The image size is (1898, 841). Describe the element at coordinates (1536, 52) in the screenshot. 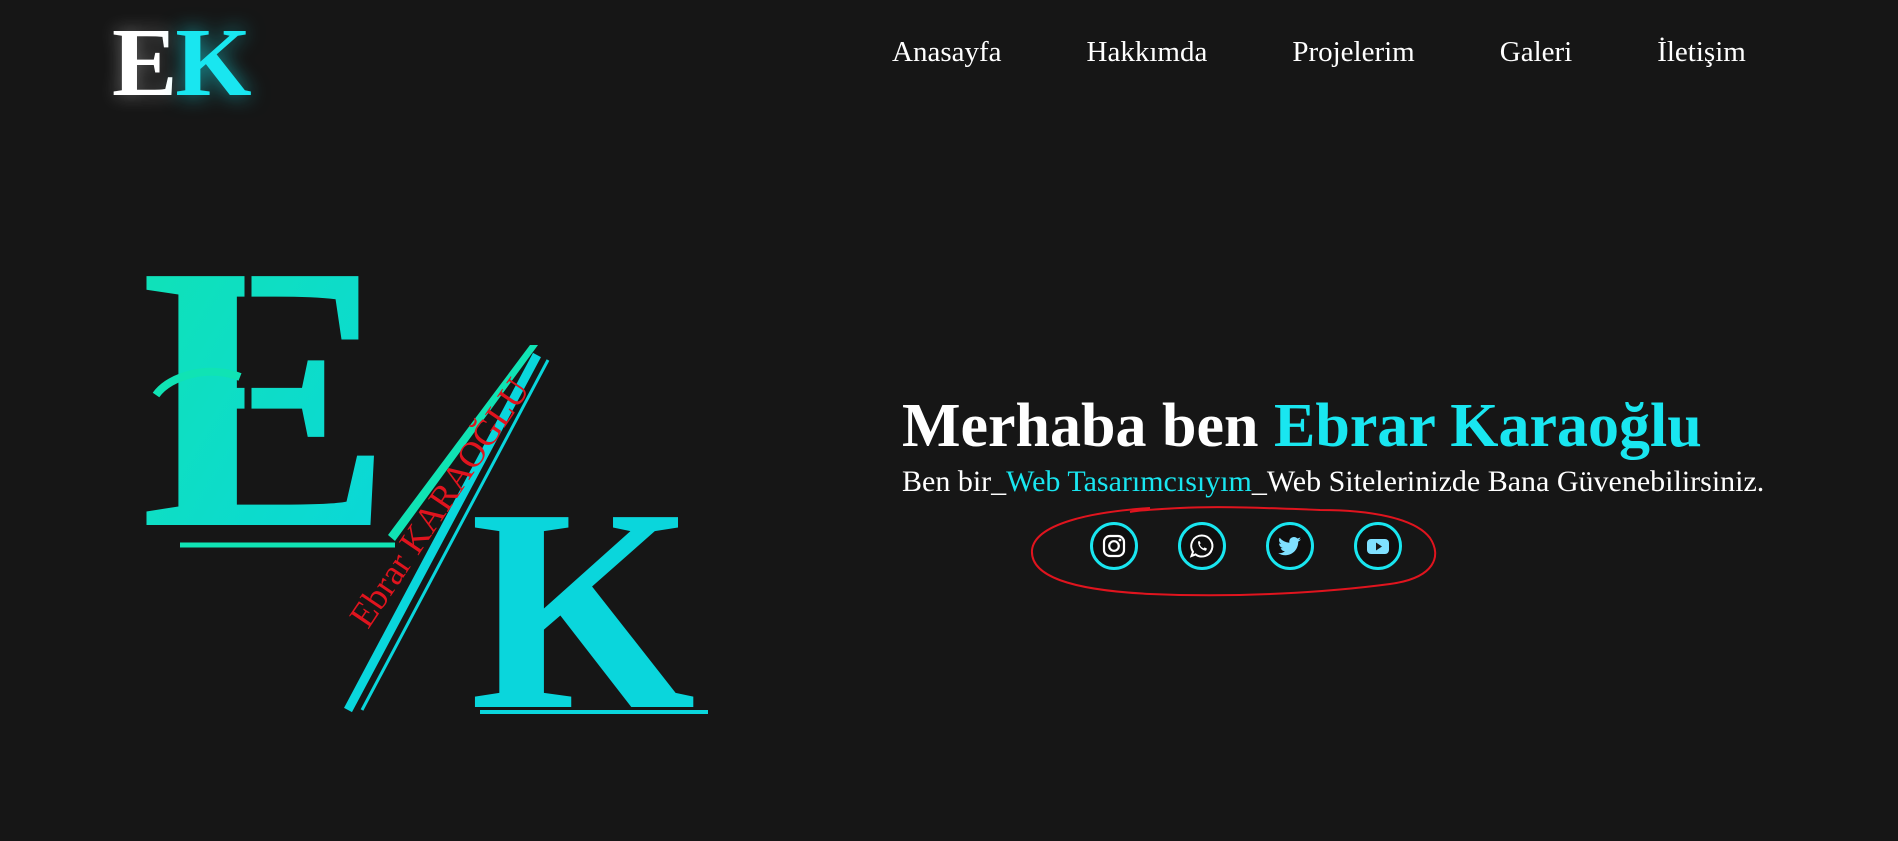

I see `nav-galeri: Galeri` at that location.